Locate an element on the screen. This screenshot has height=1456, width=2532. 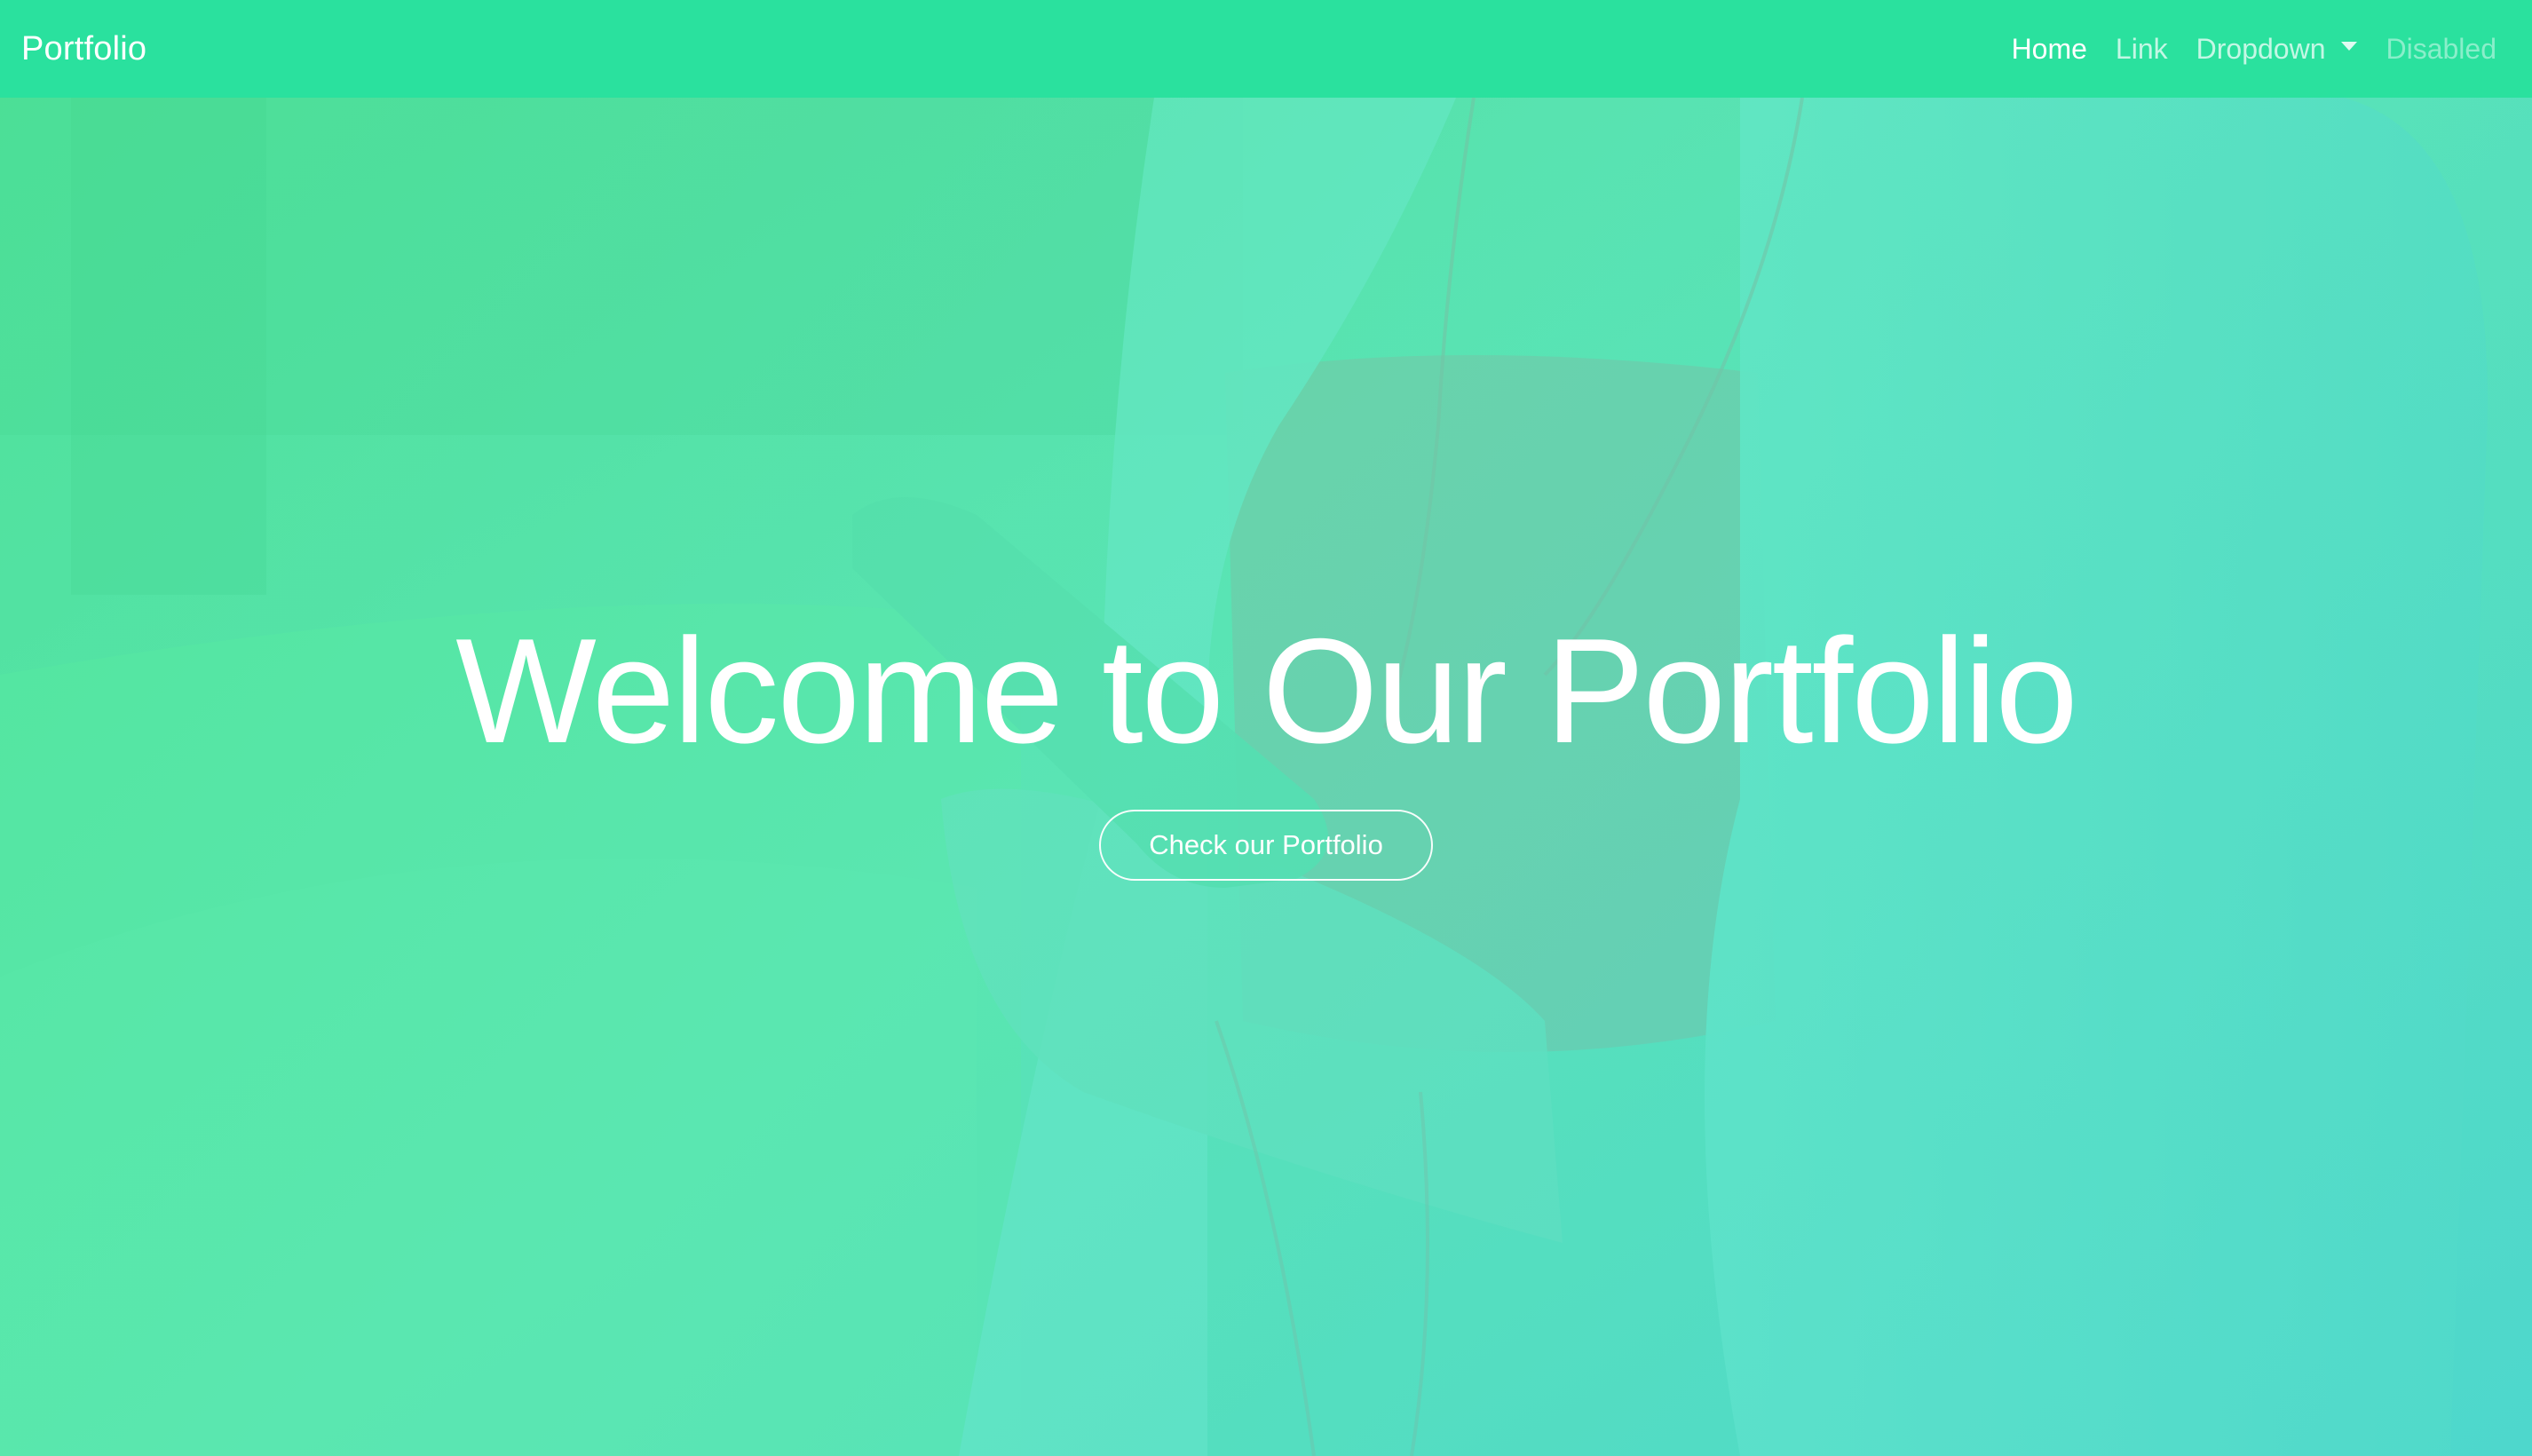
nav-dropdown-toggle: Dropdown is located at coordinates (2277, 49).